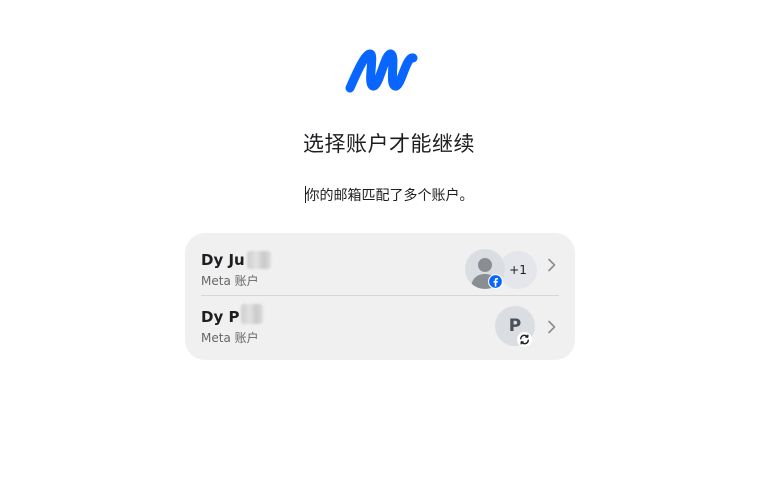  I want to click on facebook-badge-icon, so click(495, 281).